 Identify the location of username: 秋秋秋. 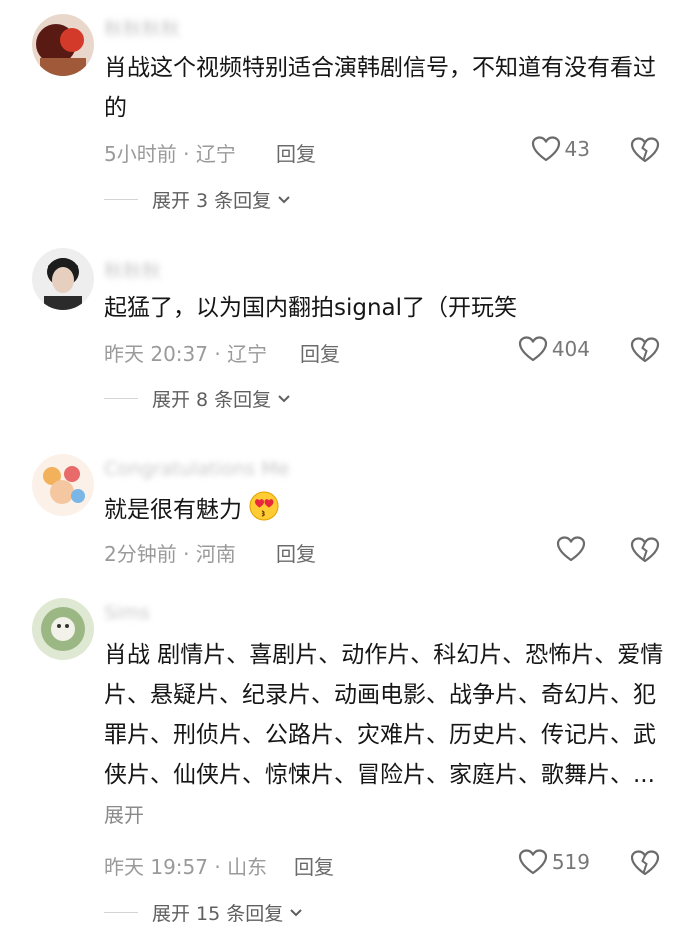
(132, 269).